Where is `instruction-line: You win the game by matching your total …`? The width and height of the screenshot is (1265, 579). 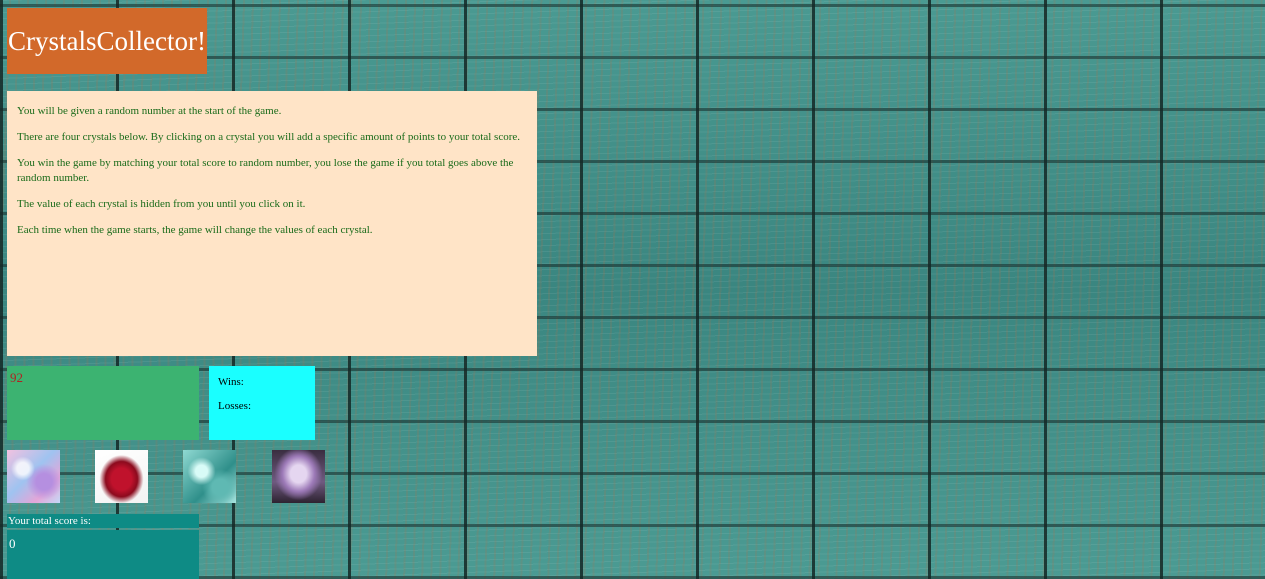
instruction-line: You win the game by matching your total … is located at coordinates (265, 170).